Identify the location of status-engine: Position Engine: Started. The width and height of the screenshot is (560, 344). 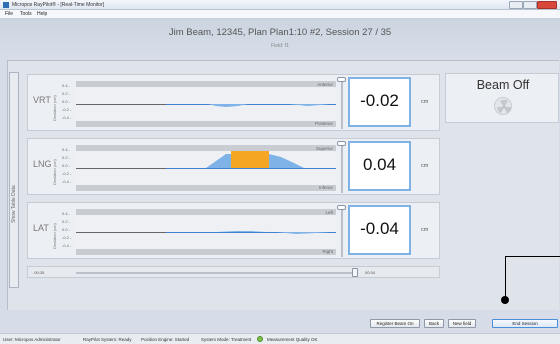
(165, 339).